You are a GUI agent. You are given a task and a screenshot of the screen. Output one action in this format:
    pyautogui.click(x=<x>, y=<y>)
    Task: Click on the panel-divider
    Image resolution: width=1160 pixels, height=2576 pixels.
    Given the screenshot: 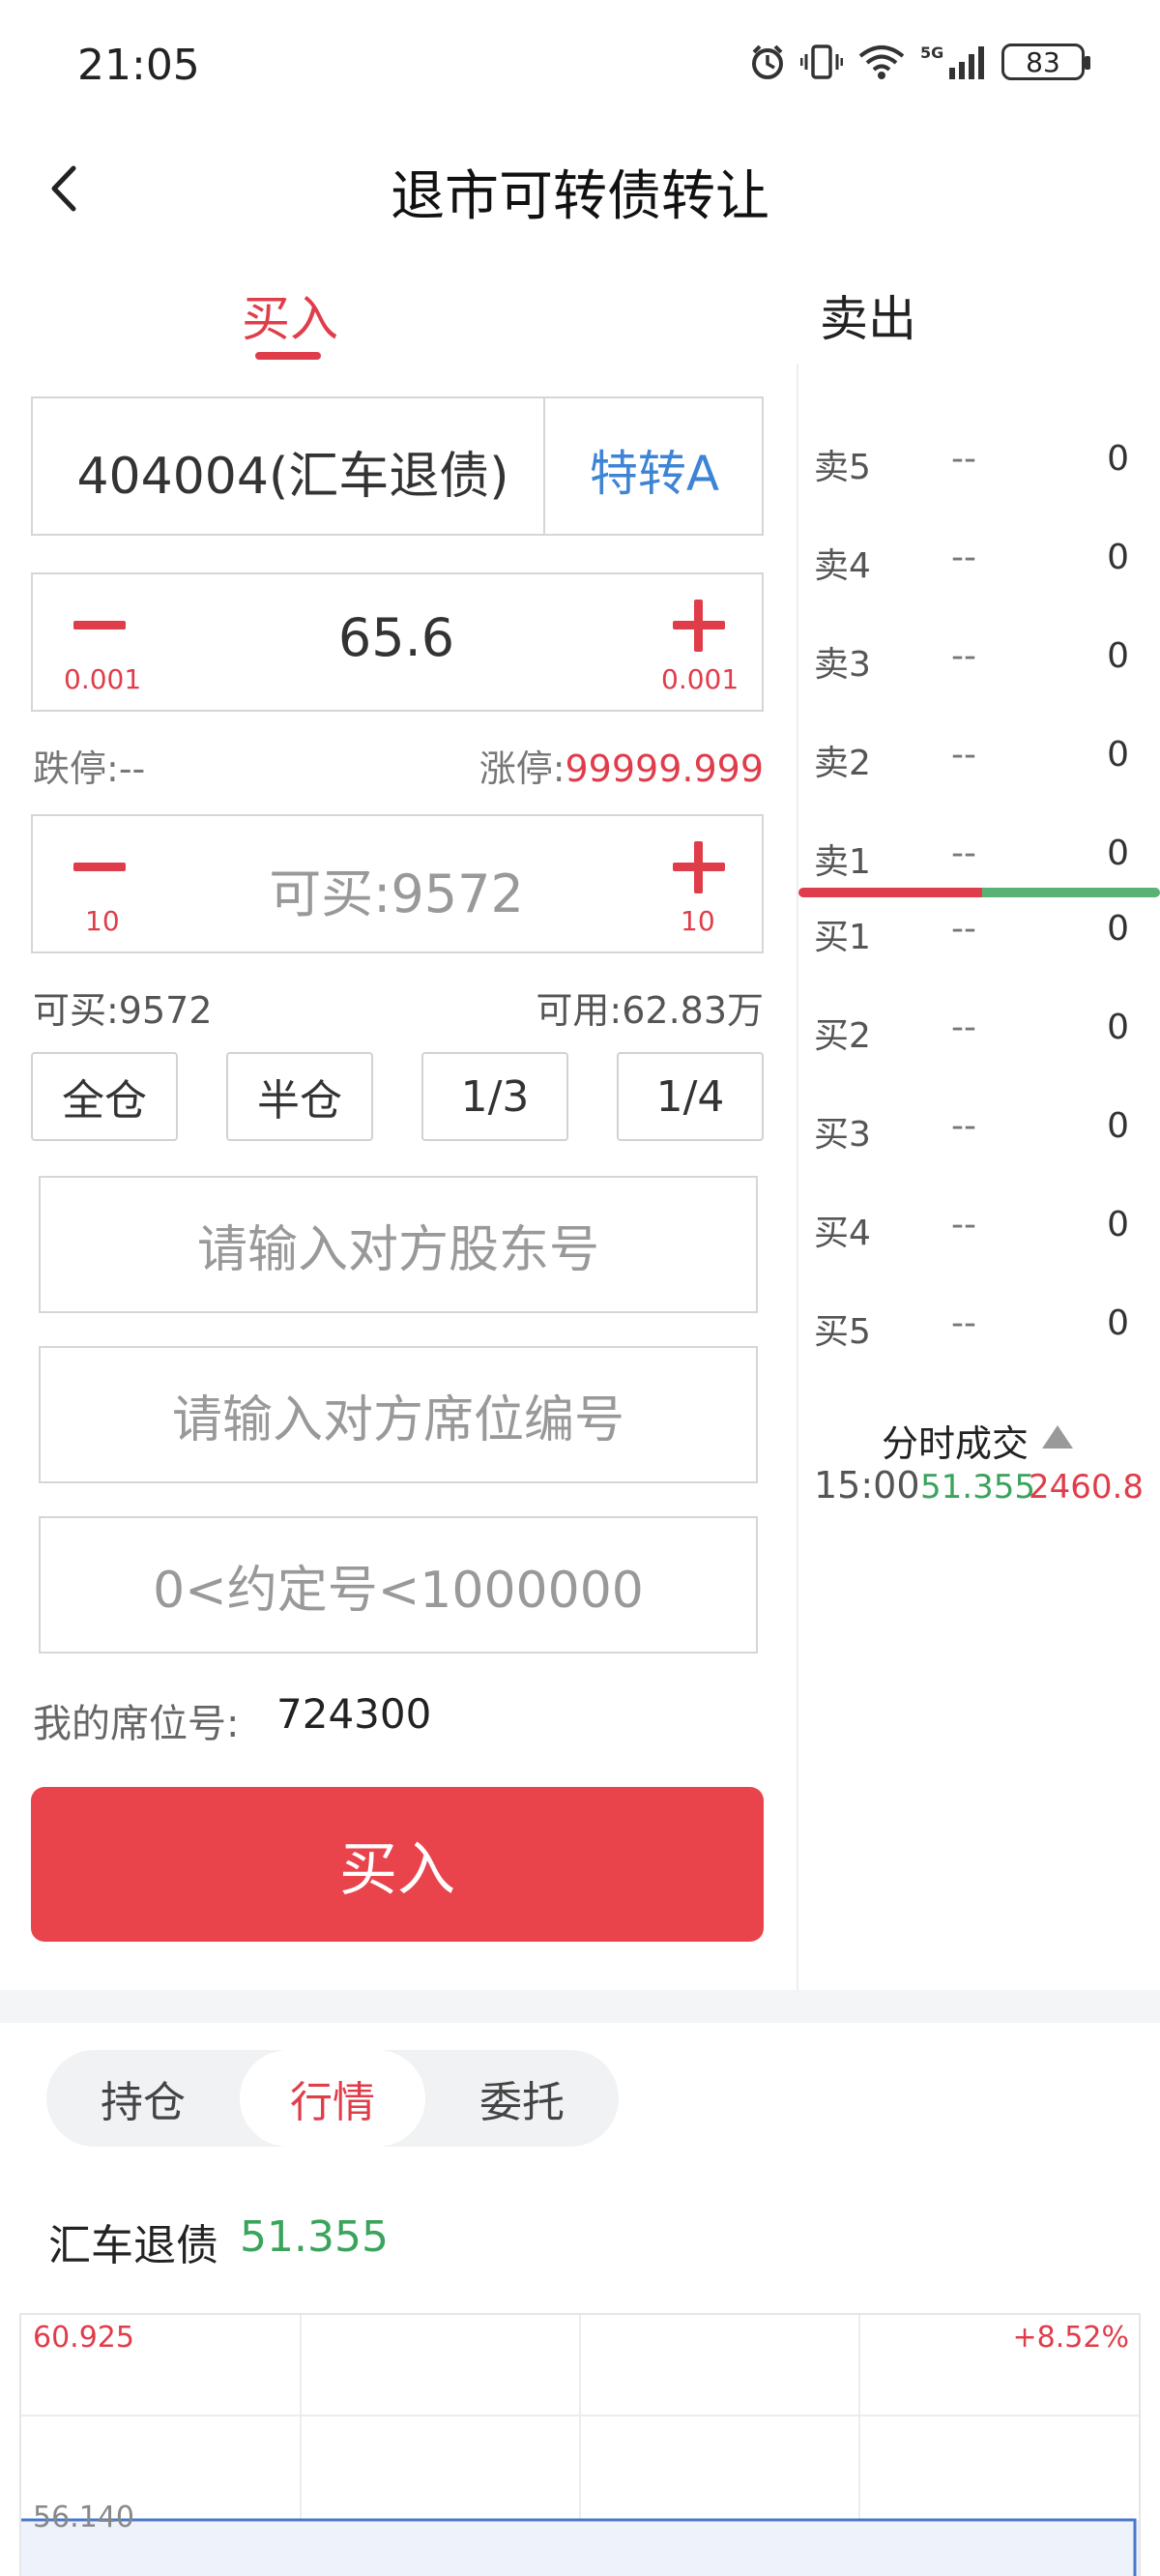 What is the action you would take?
    pyautogui.click(x=797, y=1178)
    